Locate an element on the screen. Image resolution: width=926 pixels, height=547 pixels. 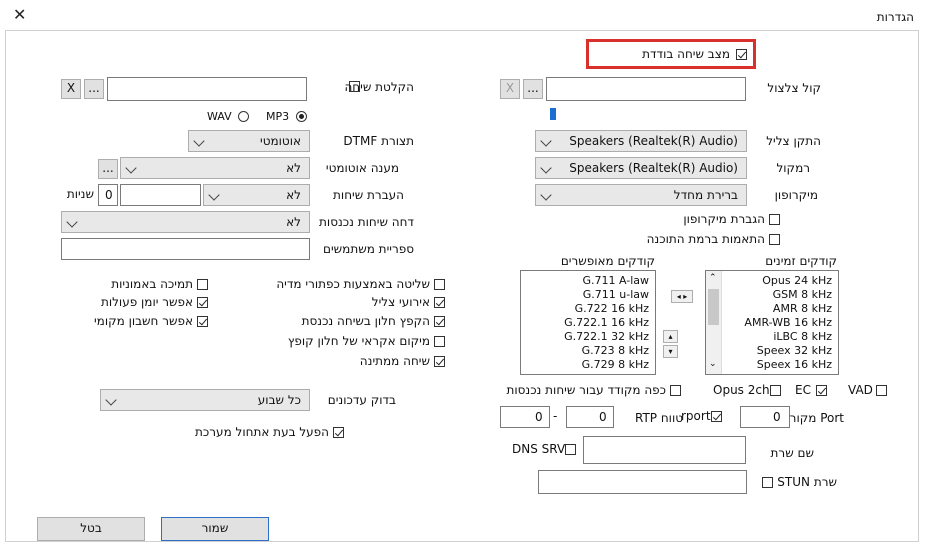
speaker-label: רמקול is located at coordinates (793, 168).